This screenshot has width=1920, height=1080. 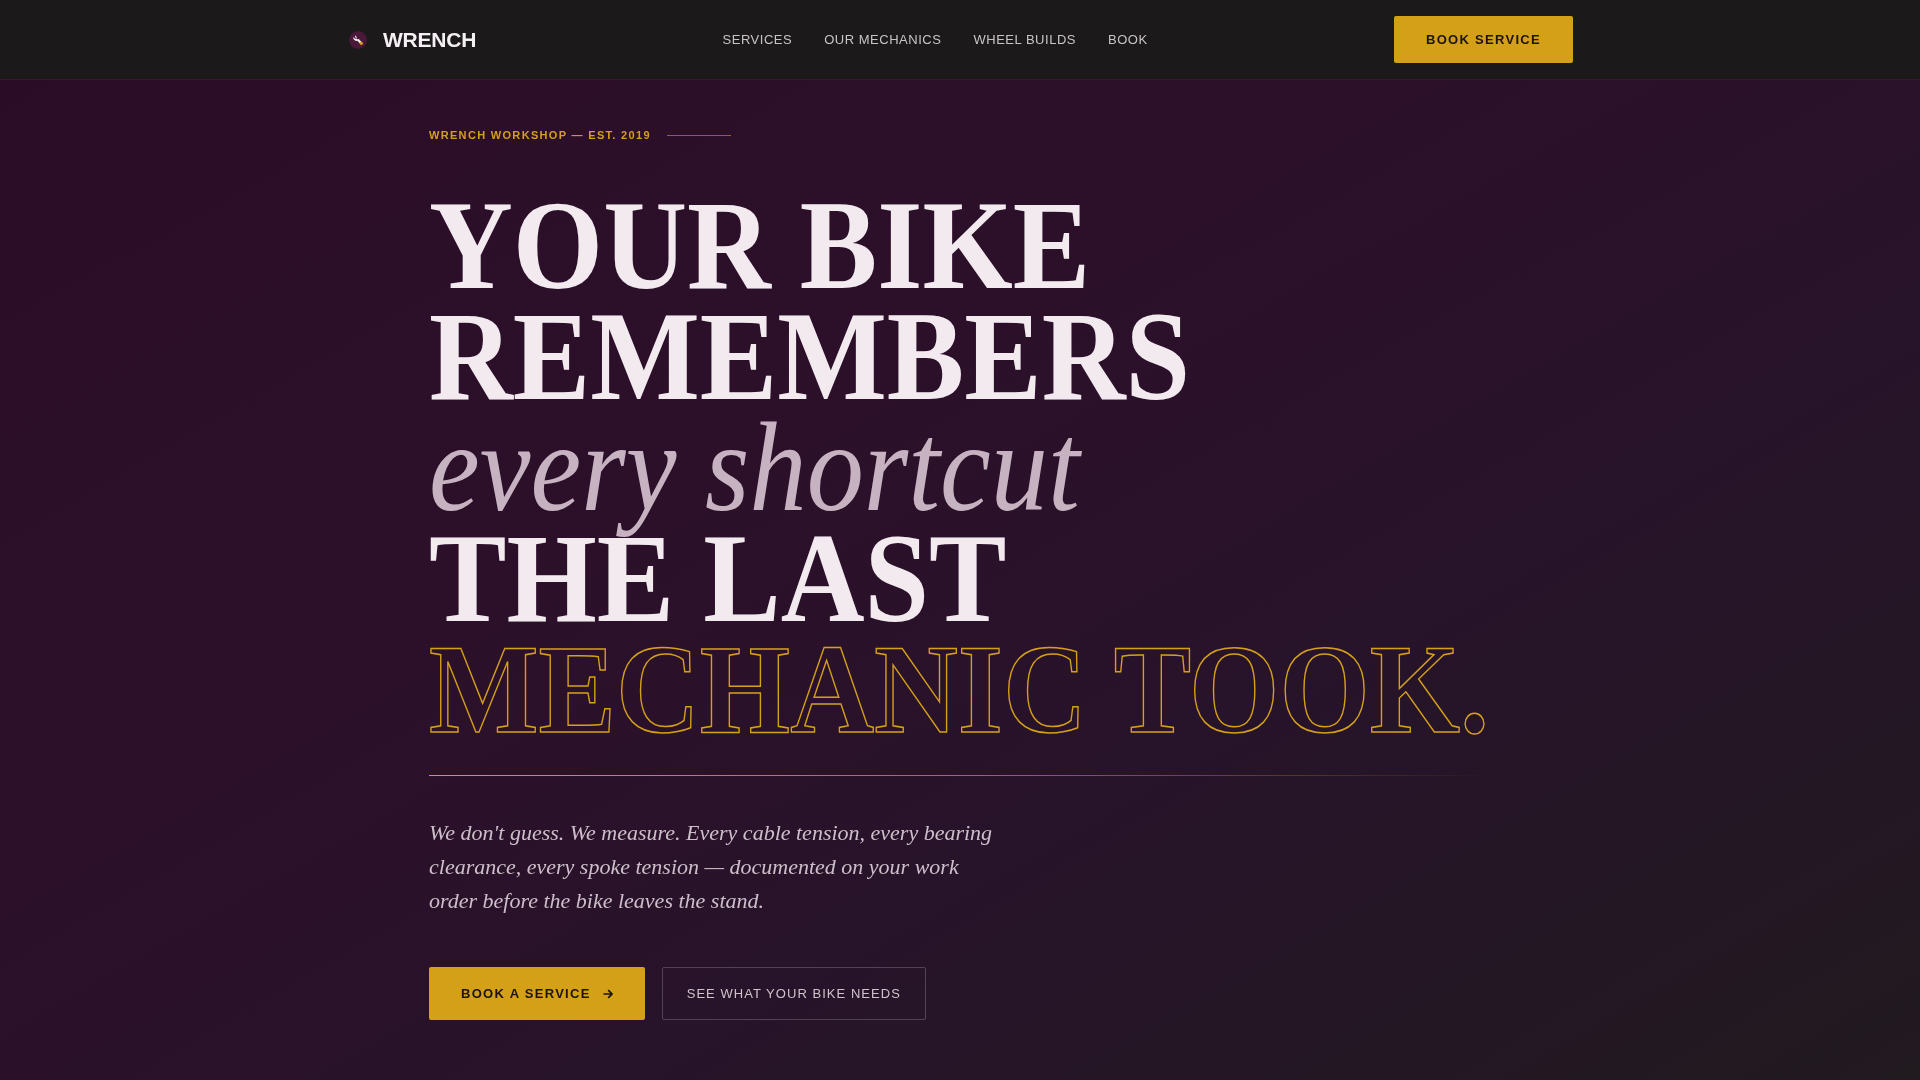 I want to click on brand-link: WRENCH, so click(x=412, y=39).